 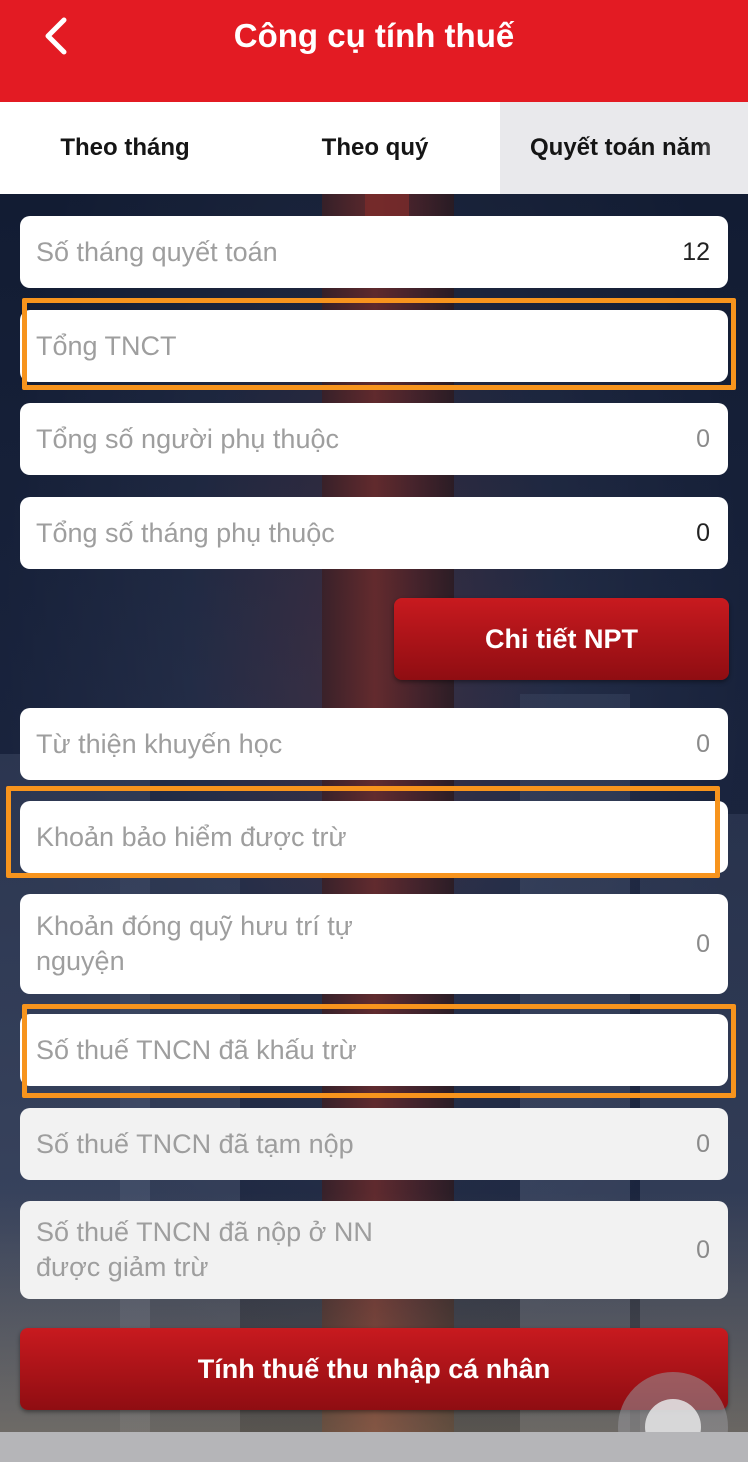 I want to click on field-label: Số thuế TNCN đã nộp ở NN được giảm trừ, so click(x=204, y=1249).